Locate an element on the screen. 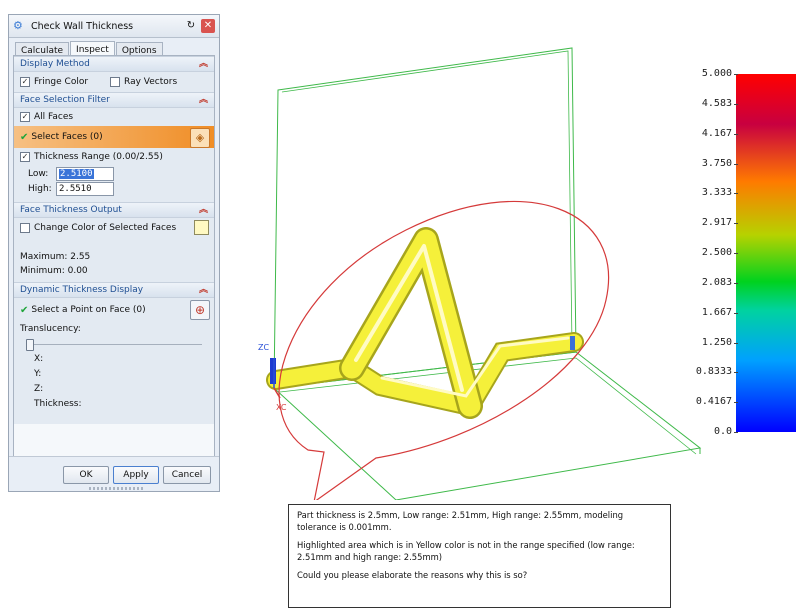 The width and height of the screenshot is (800, 612). legend-label: 4.583 is located at coordinates (716, 103).